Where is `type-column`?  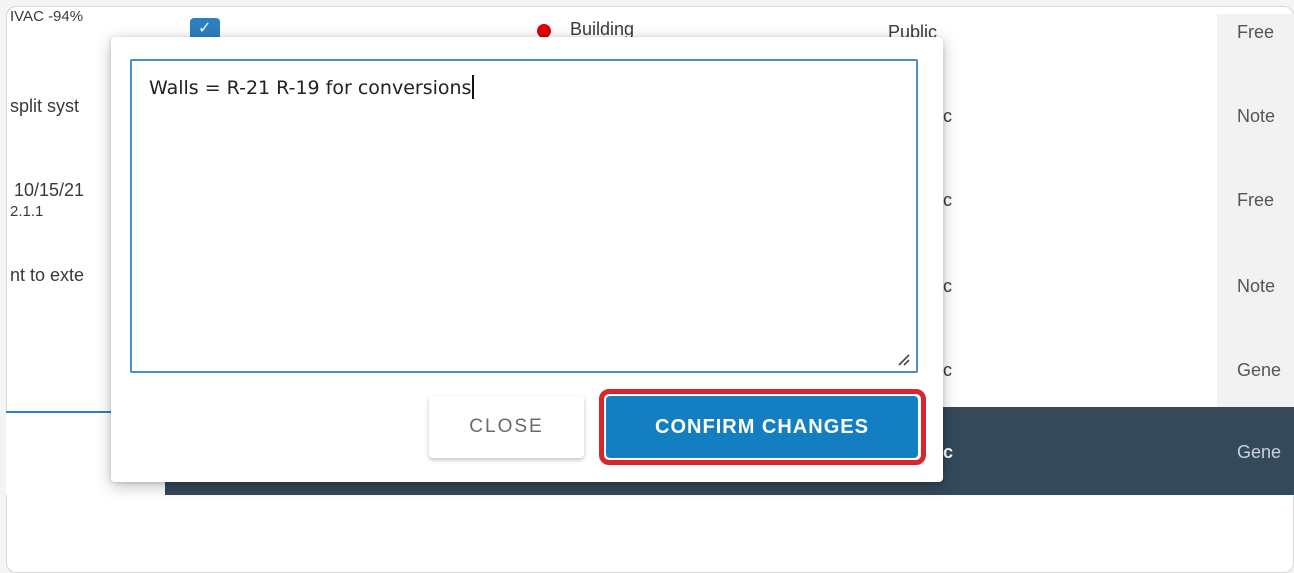
type-column is located at coordinates (1255, 214).